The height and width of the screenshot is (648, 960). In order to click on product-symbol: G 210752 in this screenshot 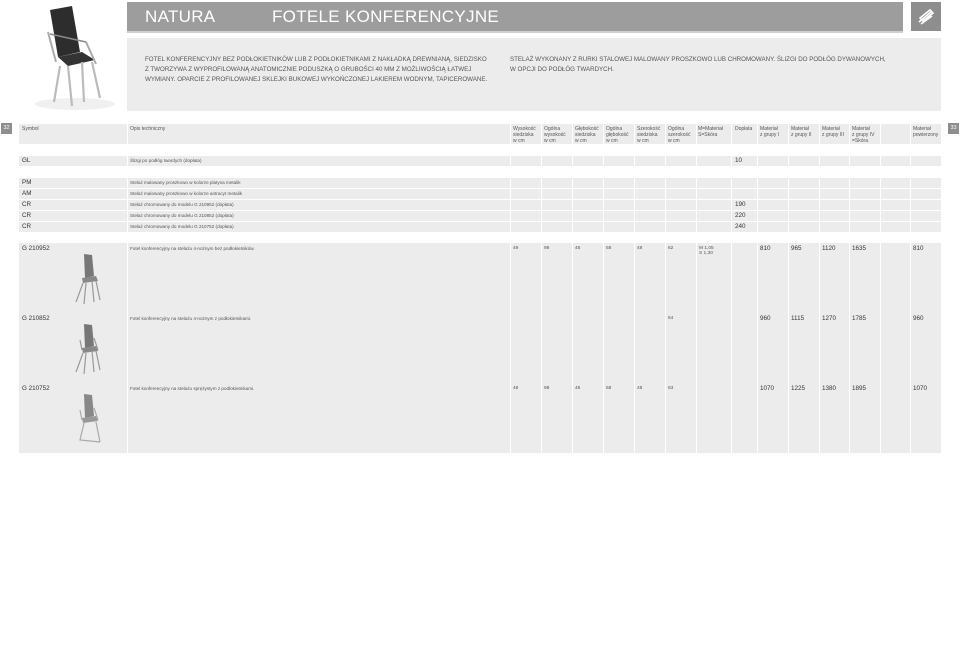, I will do `click(36, 388)`.